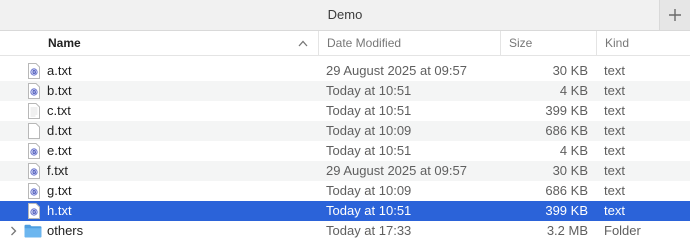 Image resolution: width=690 pixels, height=249 pixels. Describe the element at coordinates (59, 70) in the screenshot. I see `file-name: a.txt` at that location.